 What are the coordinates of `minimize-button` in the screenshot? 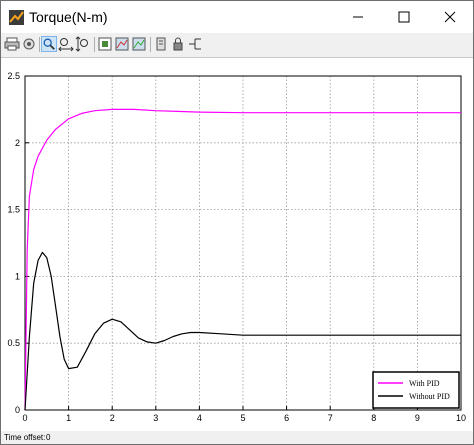 It's located at (358, 17).